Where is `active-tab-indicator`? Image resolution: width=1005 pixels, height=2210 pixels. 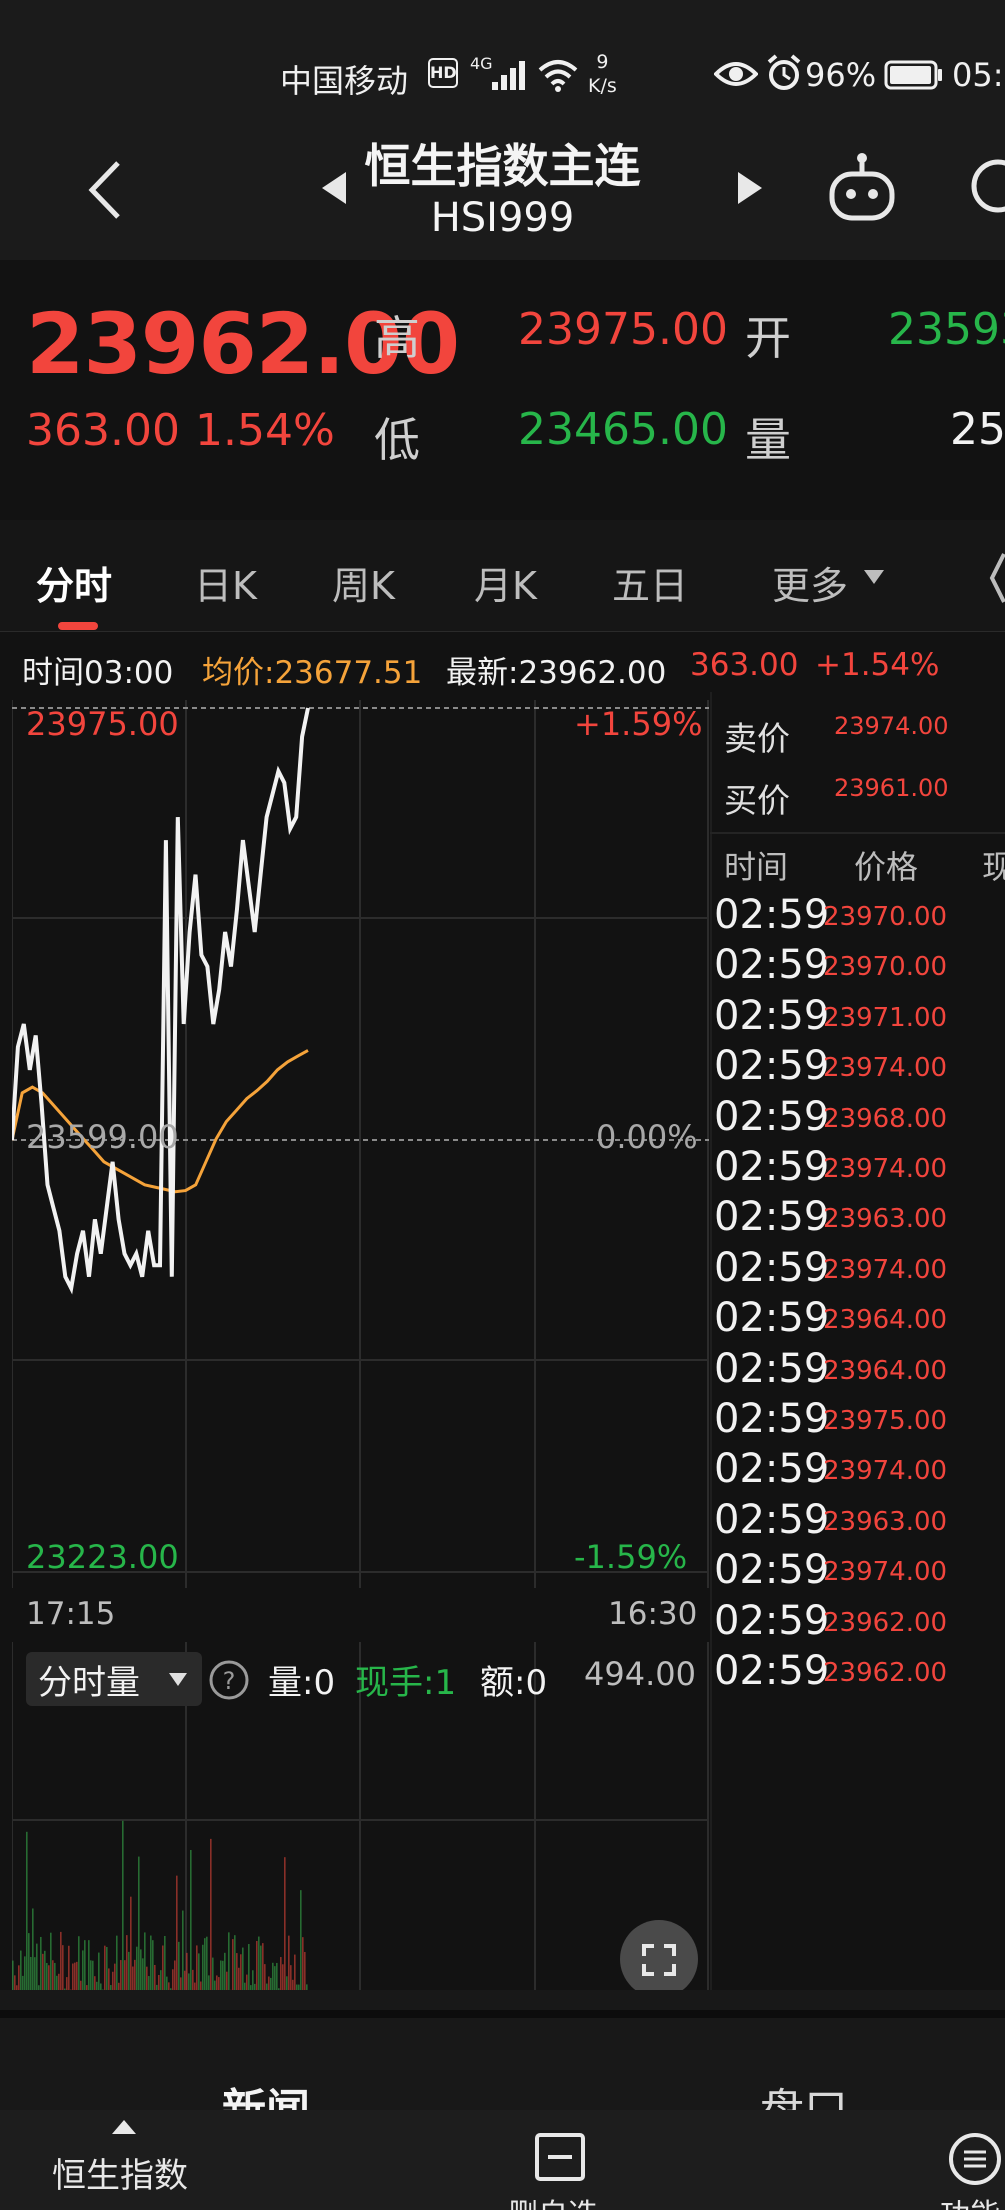 active-tab-indicator is located at coordinates (78, 626).